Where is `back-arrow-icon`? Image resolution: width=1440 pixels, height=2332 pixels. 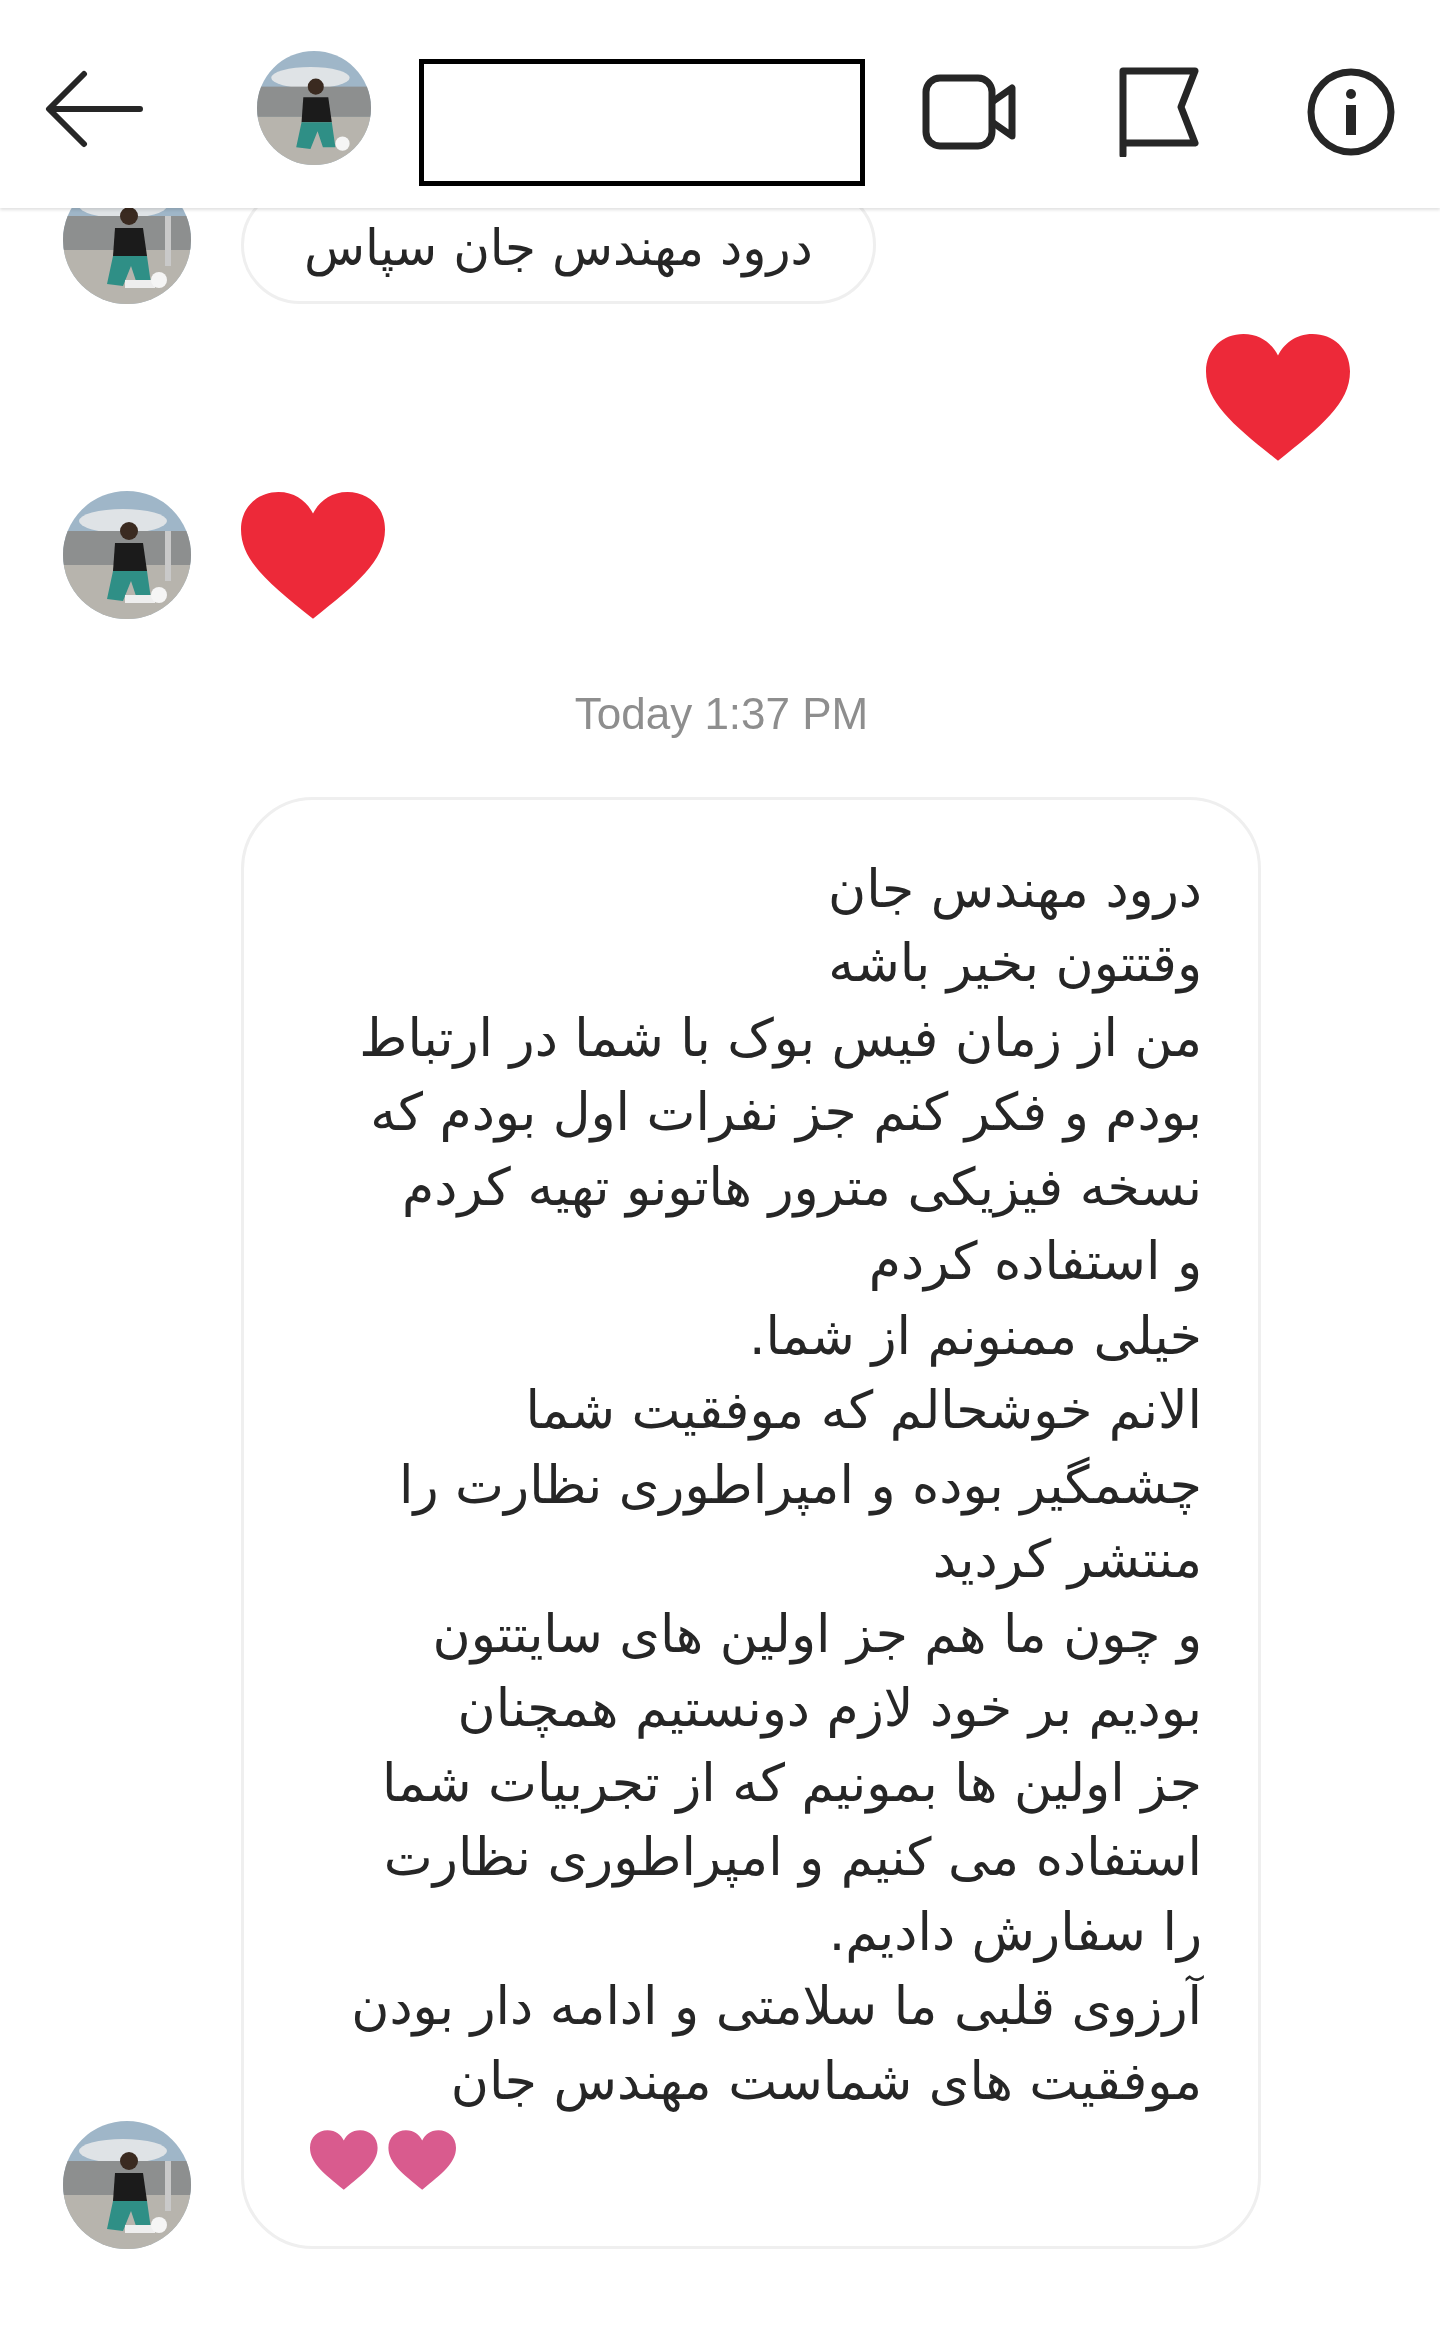
back-arrow-icon is located at coordinates (94, 109).